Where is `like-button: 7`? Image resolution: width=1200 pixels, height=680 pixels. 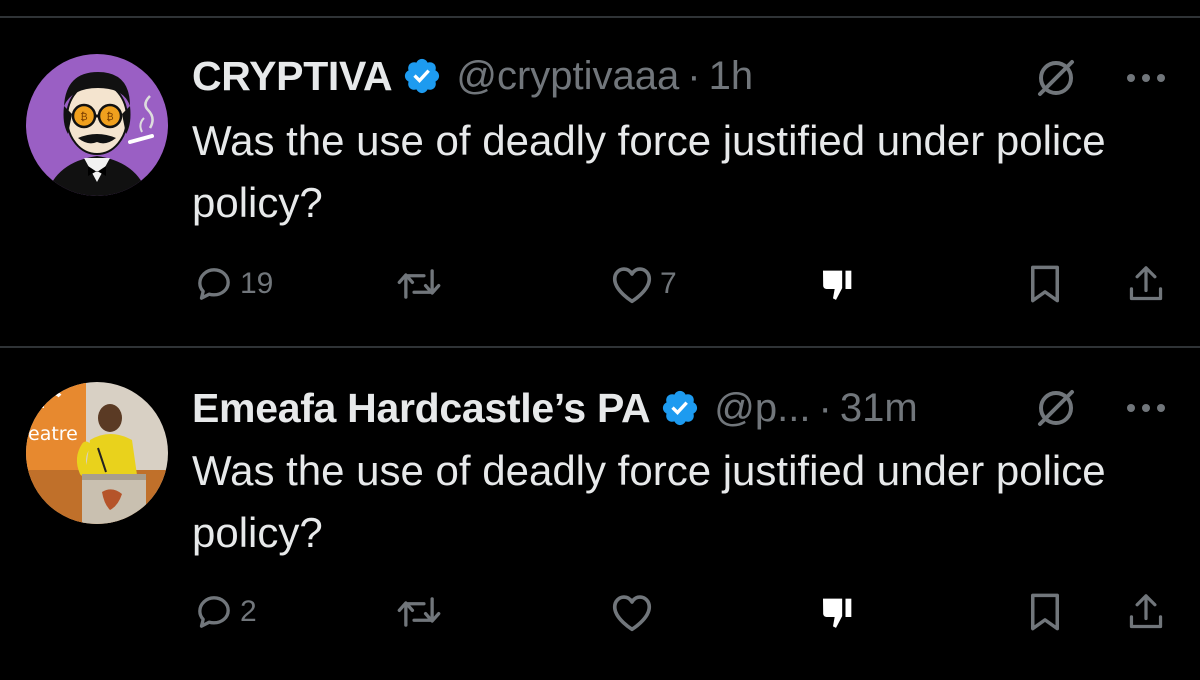
like-button: 7 is located at coordinates (643, 284).